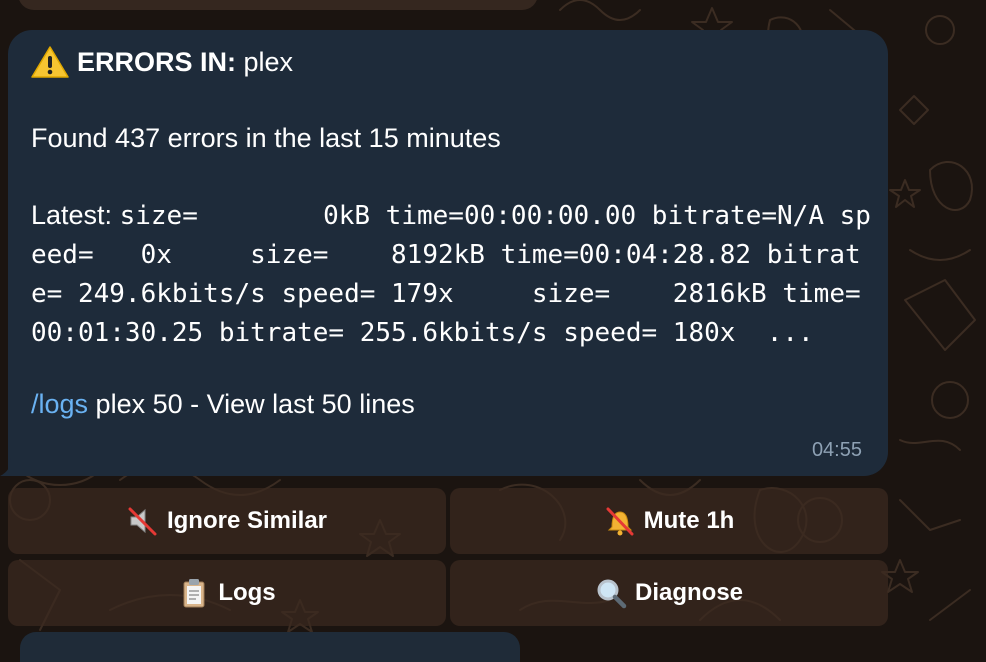  Describe the element at coordinates (251, 404) in the screenshot. I see `command-description: plex 50 - View last 50 lines` at that location.